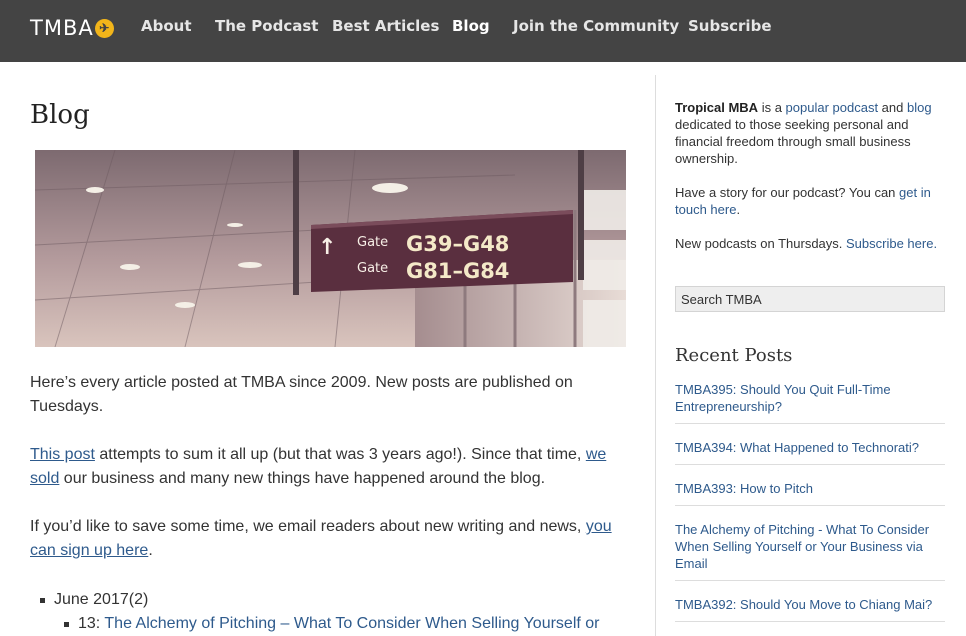  Describe the element at coordinates (738, 209) in the screenshot. I see `sidebar-story-end: .` at that location.